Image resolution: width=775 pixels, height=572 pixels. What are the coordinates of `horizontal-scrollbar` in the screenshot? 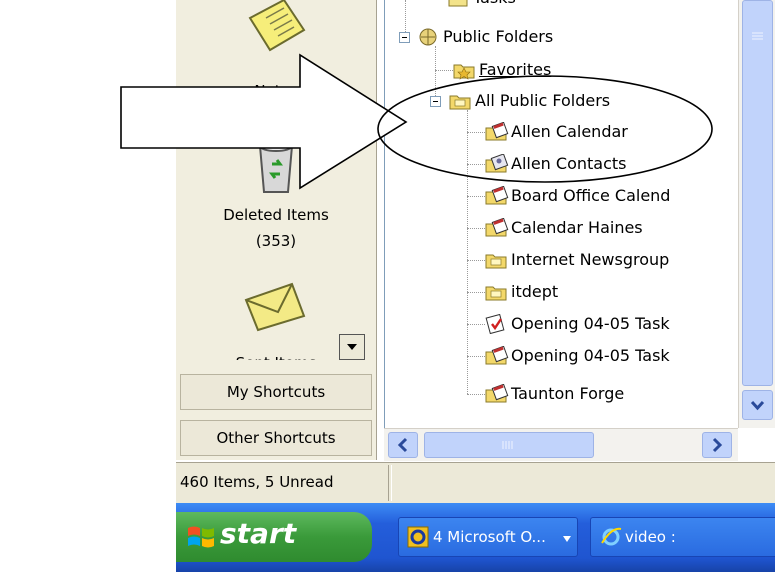 It's located at (561, 444).